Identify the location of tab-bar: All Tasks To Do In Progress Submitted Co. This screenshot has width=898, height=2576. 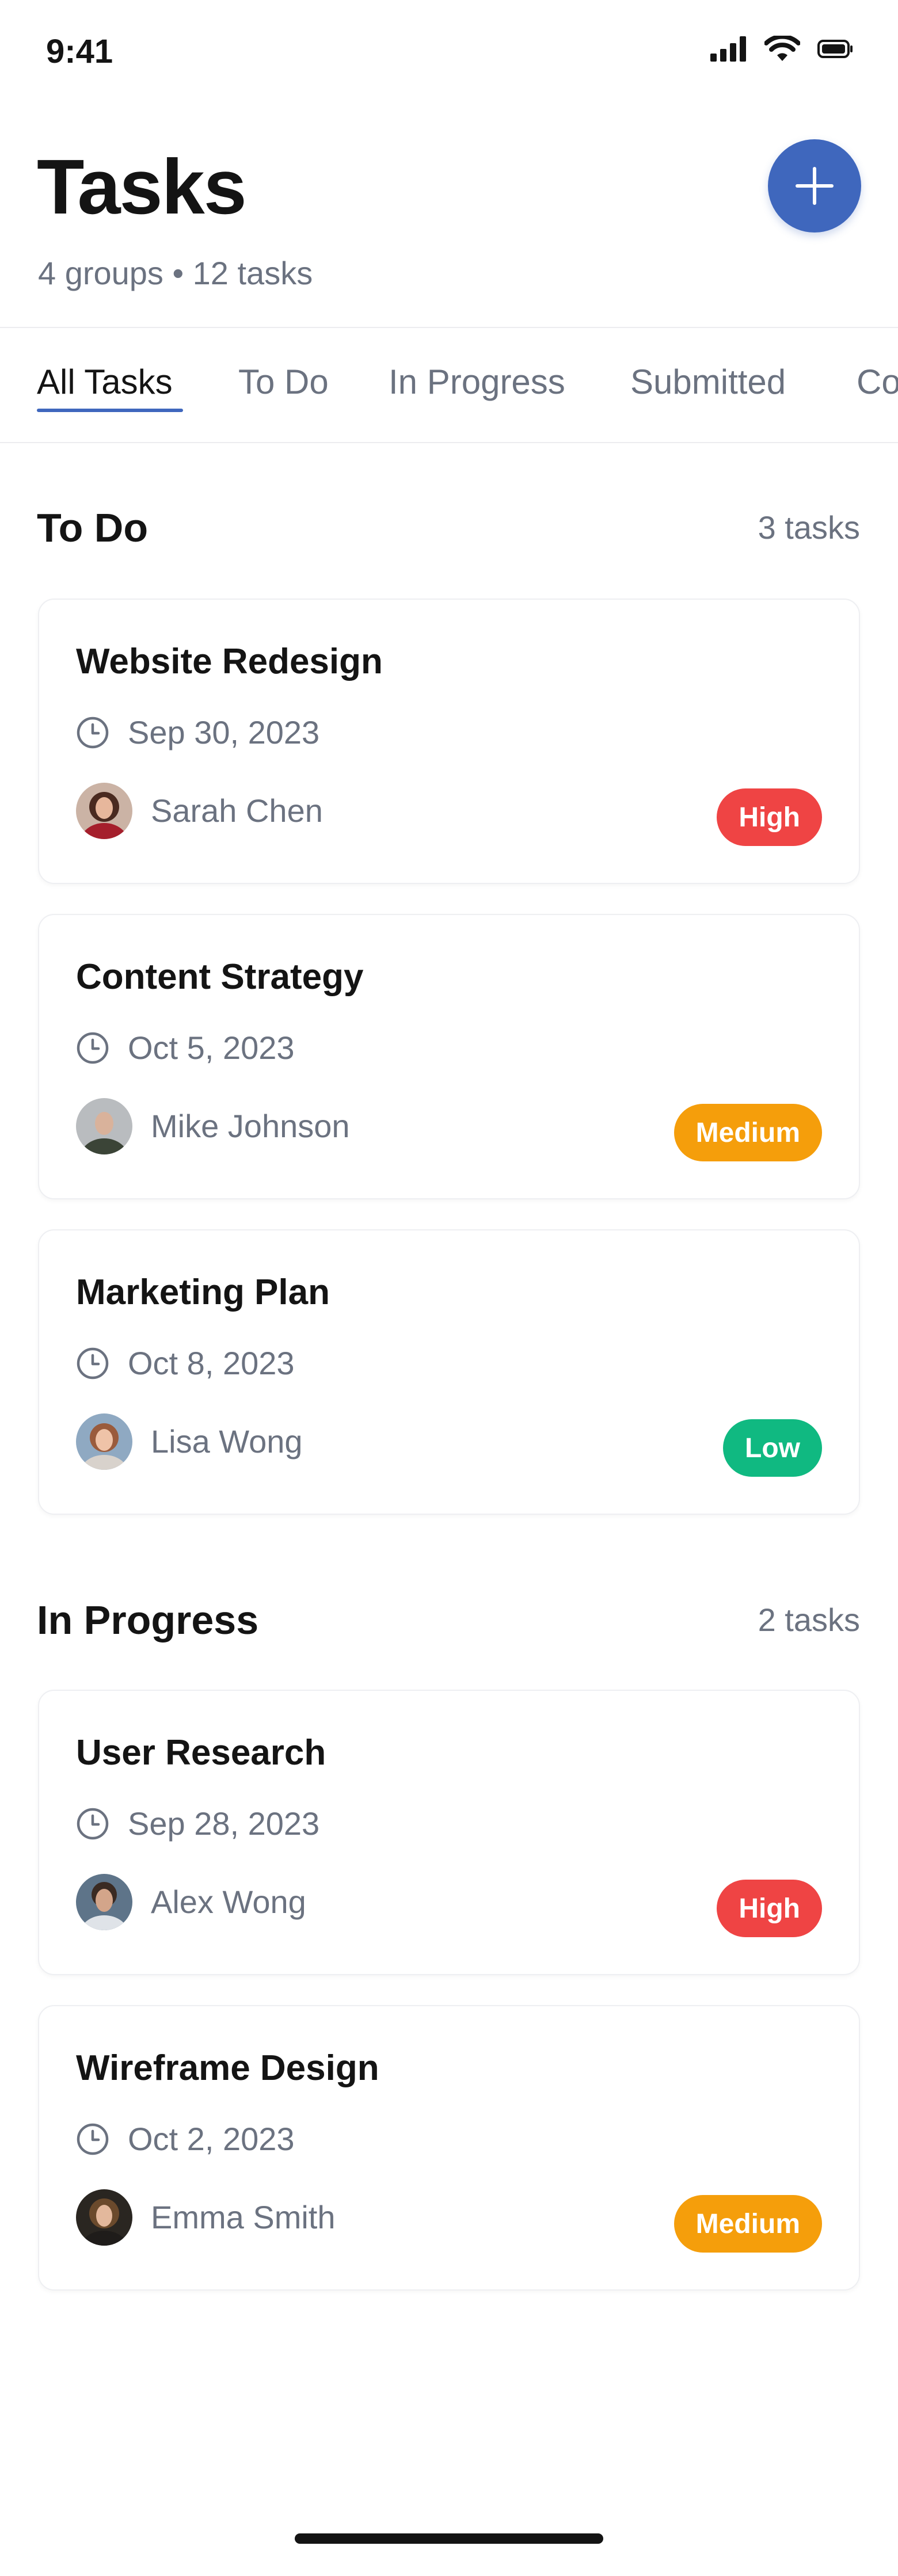
(449, 385).